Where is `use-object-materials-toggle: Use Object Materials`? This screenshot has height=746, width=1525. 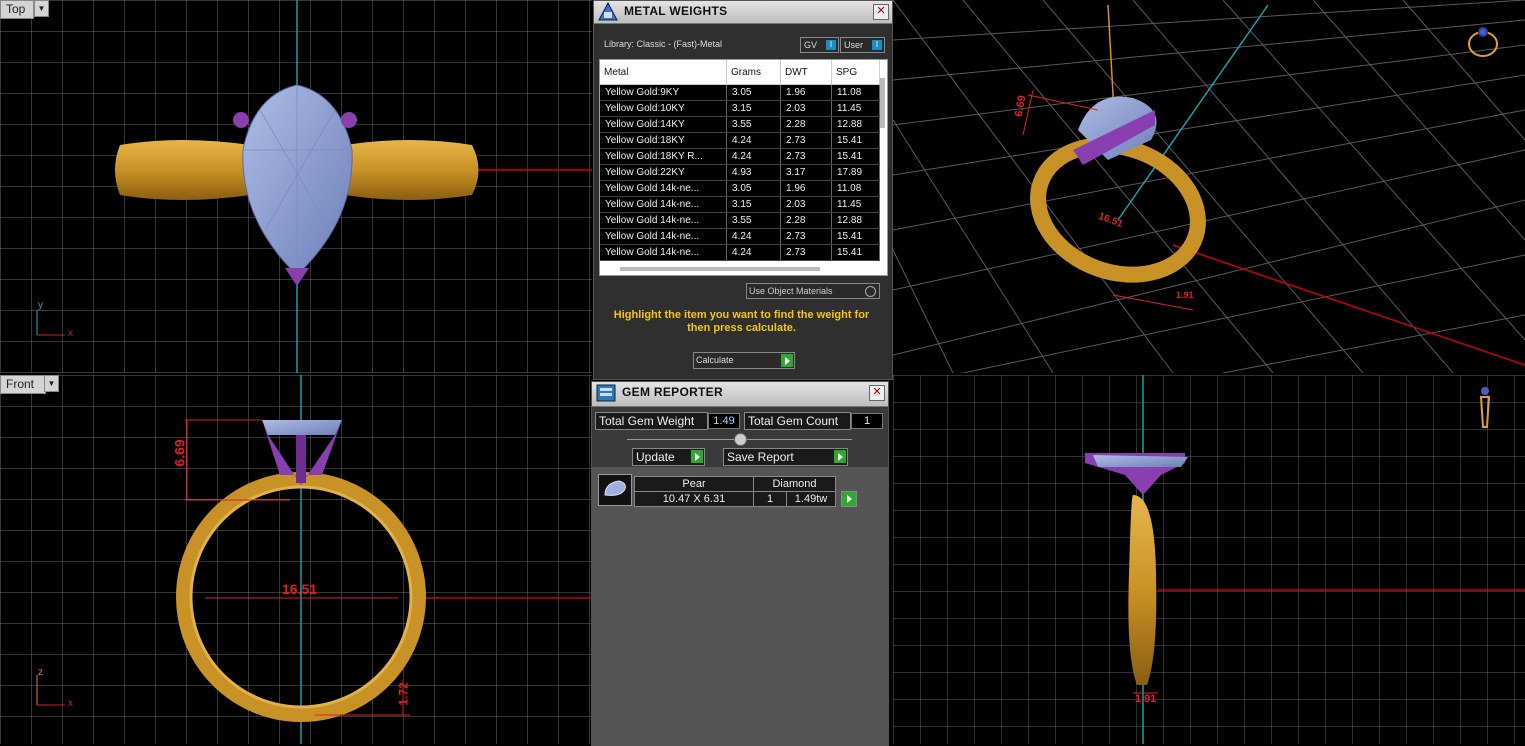
use-object-materials-toggle: Use Object Materials is located at coordinates (813, 291).